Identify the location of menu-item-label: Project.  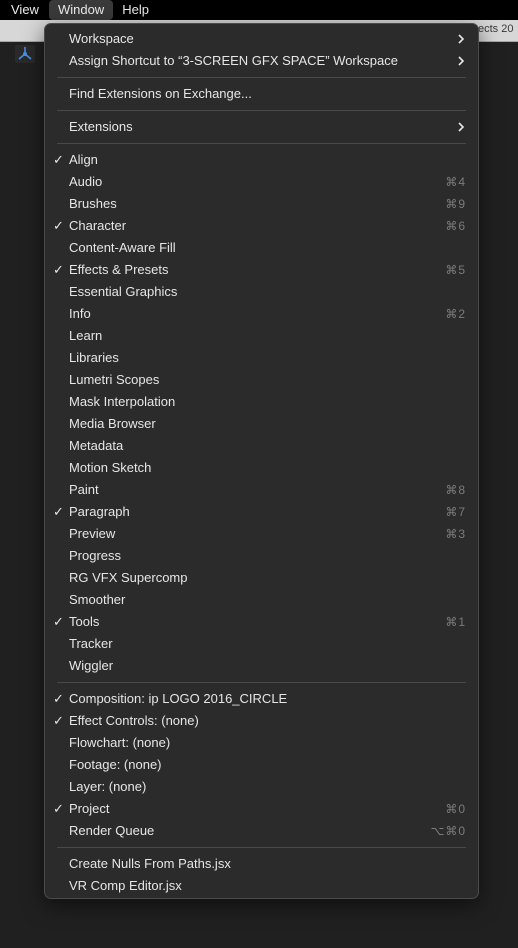
(89, 808).